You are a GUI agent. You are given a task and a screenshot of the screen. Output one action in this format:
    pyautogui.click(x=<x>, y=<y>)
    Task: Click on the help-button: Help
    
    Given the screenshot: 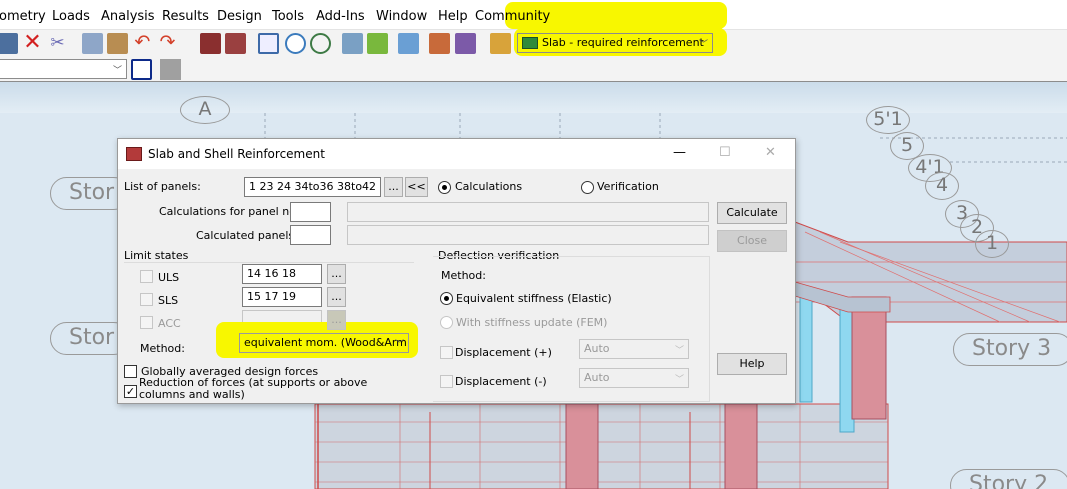 What is the action you would take?
    pyautogui.click(x=752, y=364)
    